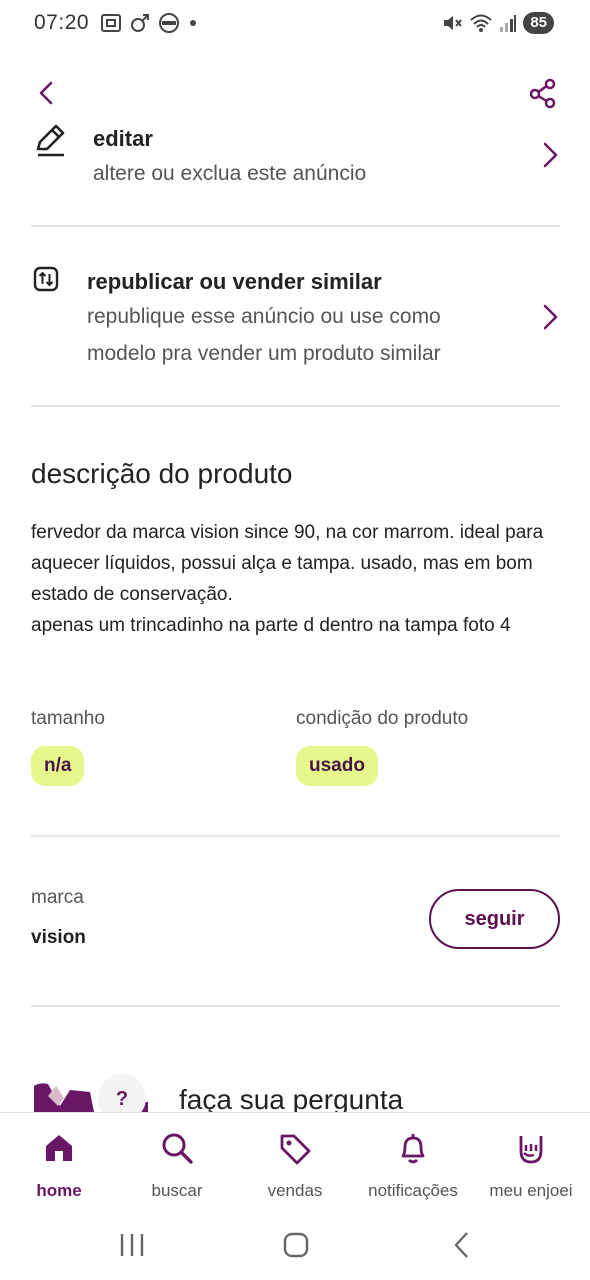 The image size is (590, 1280). I want to click on description-title: descrição do produto, so click(162, 473).